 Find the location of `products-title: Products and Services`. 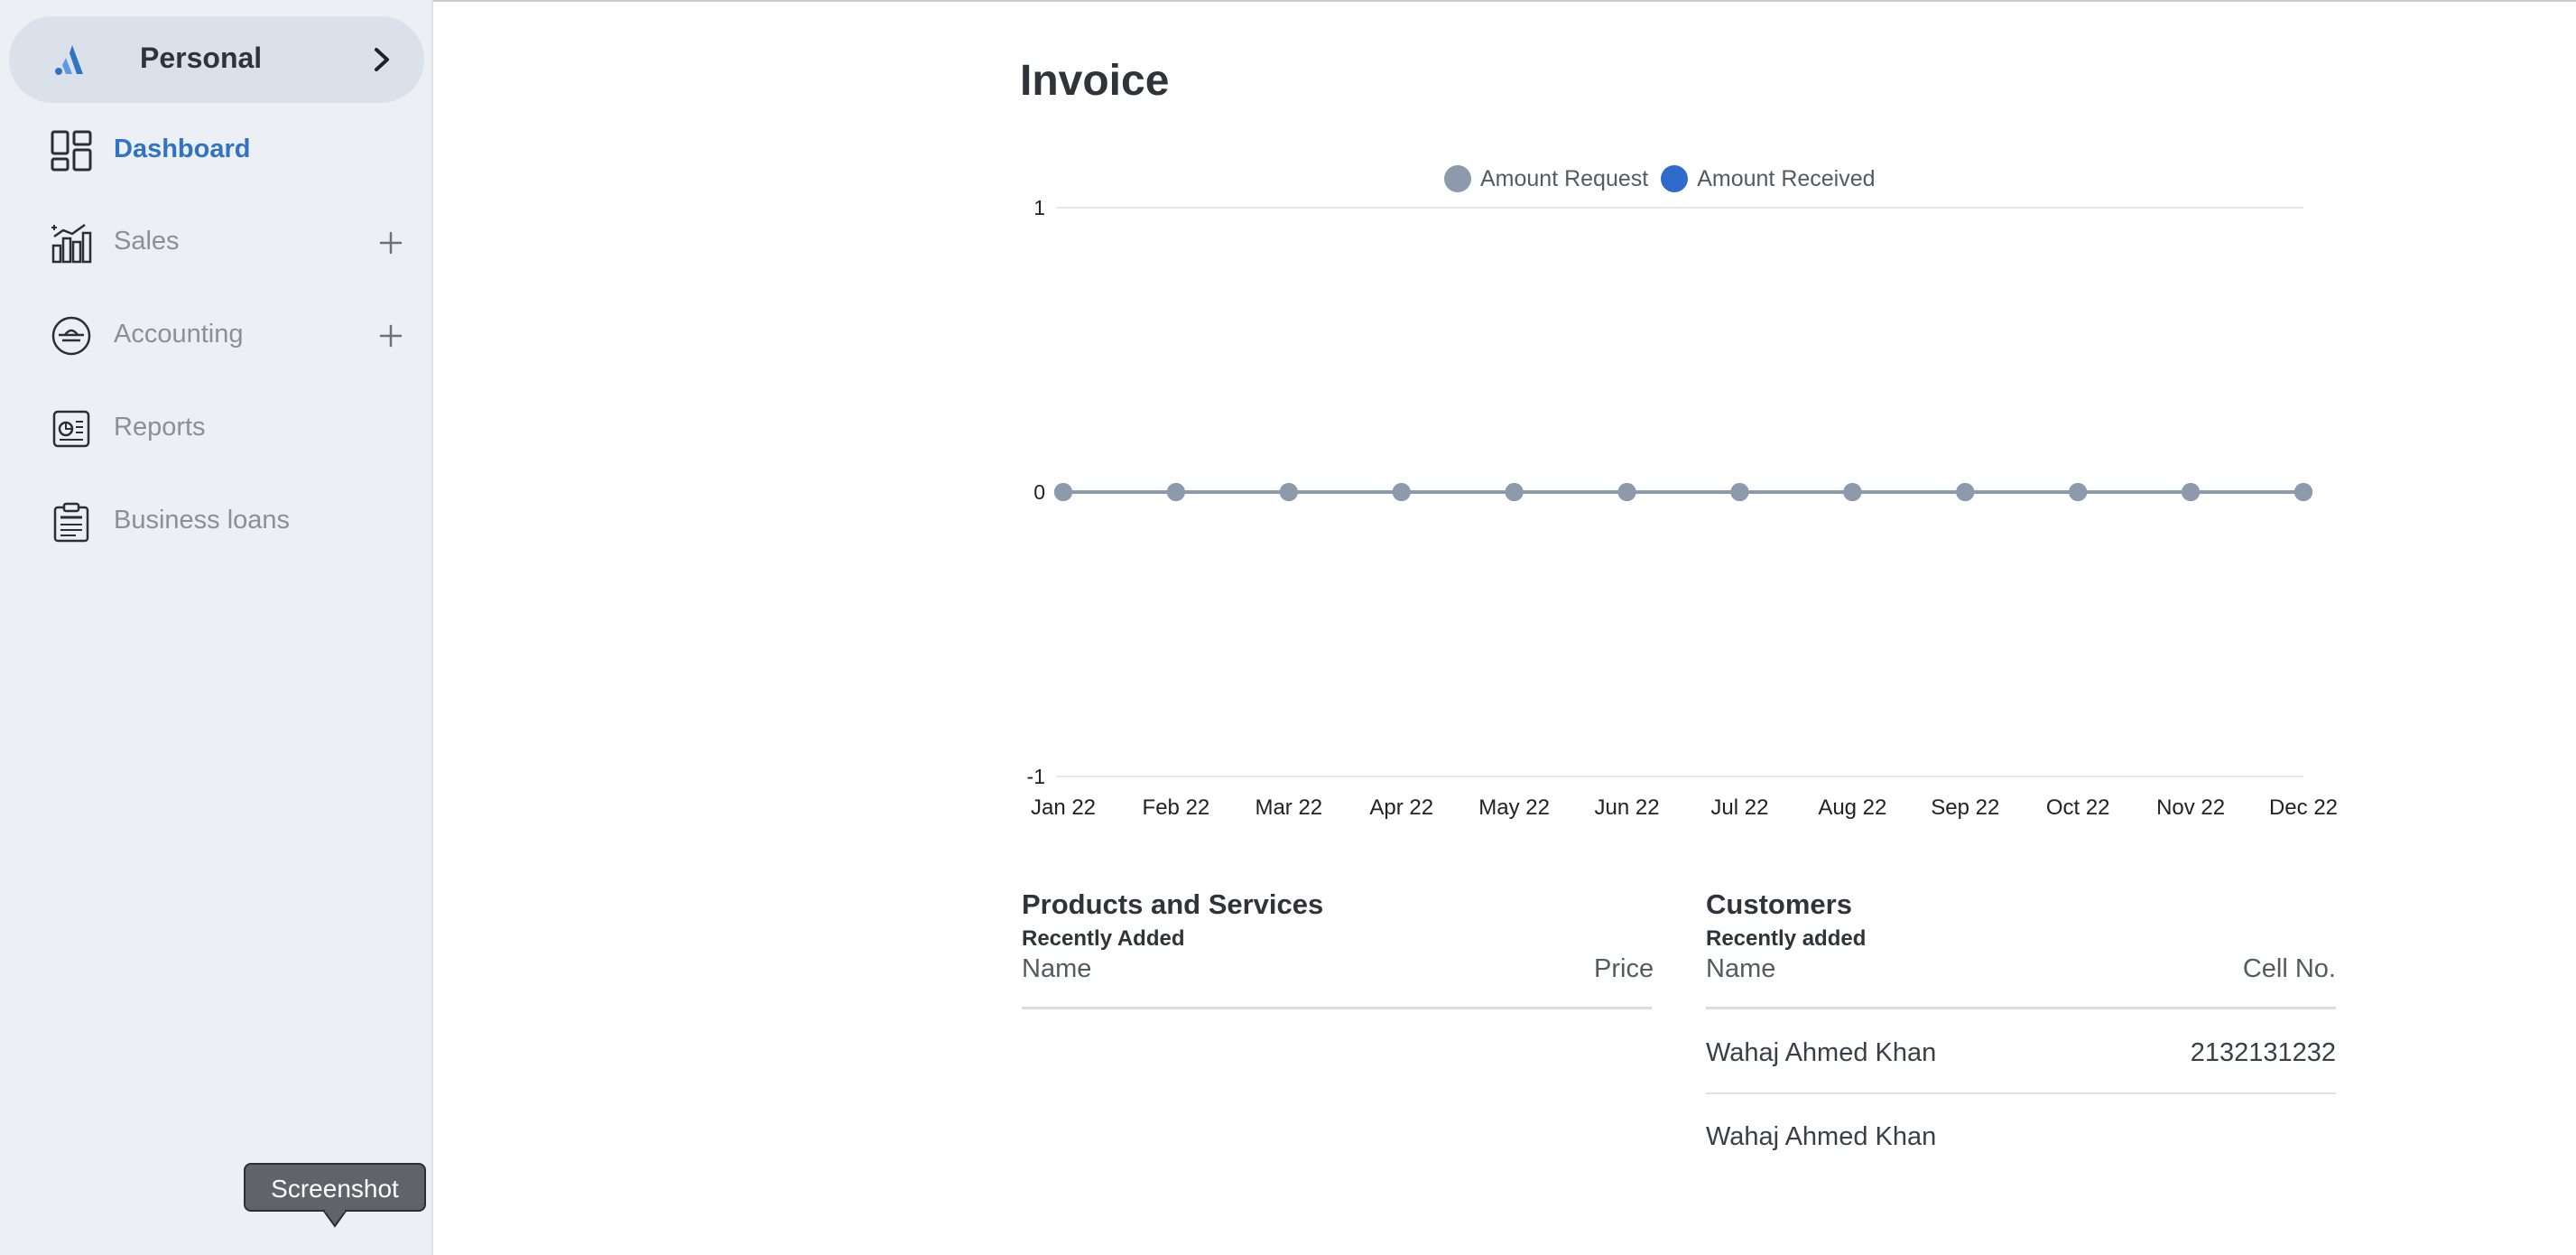

products-title: Products and Services is located at coordinates (1173, 904).